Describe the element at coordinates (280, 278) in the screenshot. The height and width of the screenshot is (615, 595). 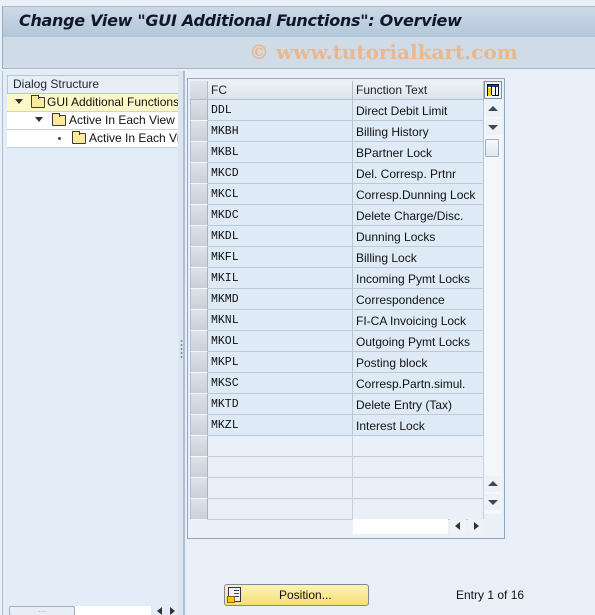
I see `cell-fc: MKIL` at that location.